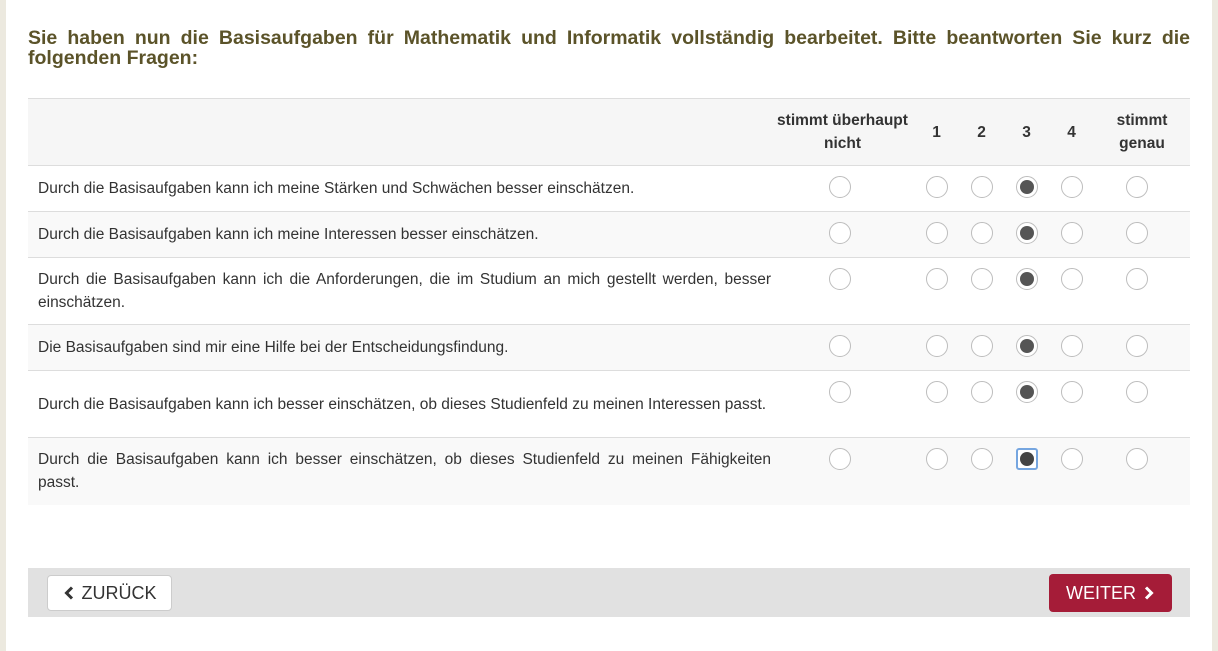 The image size is (1218, 651). I want to click on header-scale-4: 4, so click(1071, 132).